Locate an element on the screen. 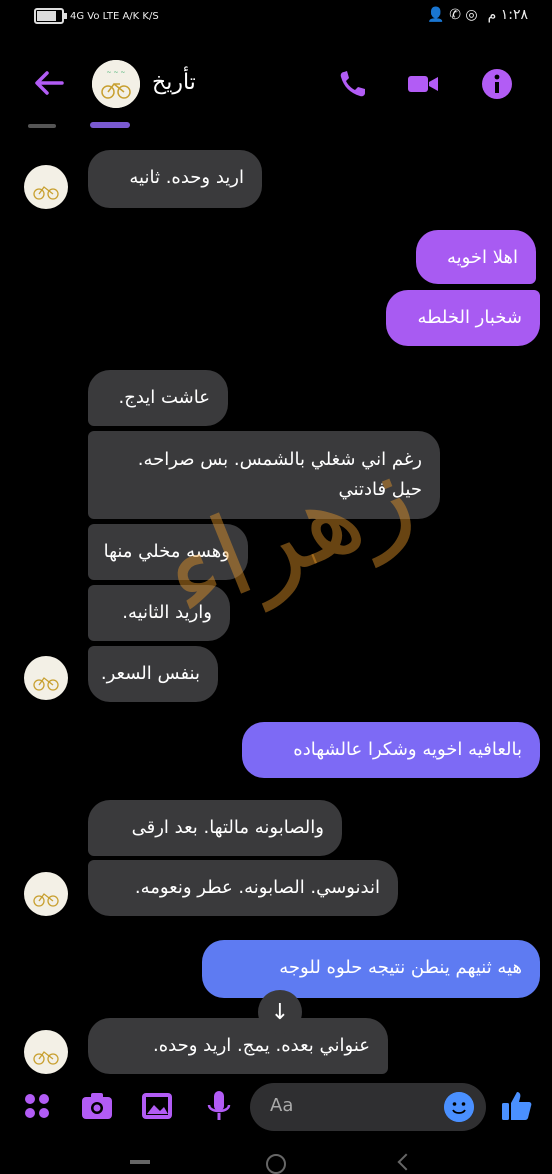 This screenshot has height=1174, width=552. message-outgoing: هيه ثنيهم ينطن نتيجه حلوه للوجه is located at coordinates (371, 969).